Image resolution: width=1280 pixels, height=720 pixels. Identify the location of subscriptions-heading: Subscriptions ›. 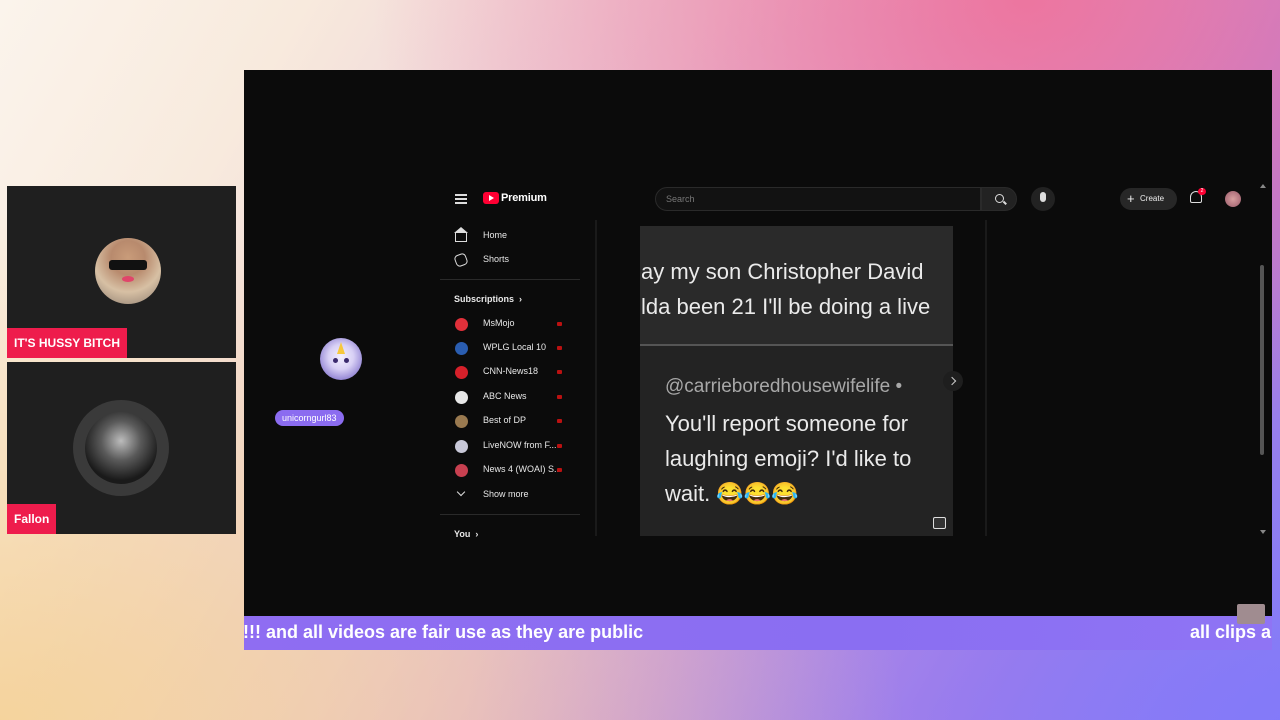
(488, 299).